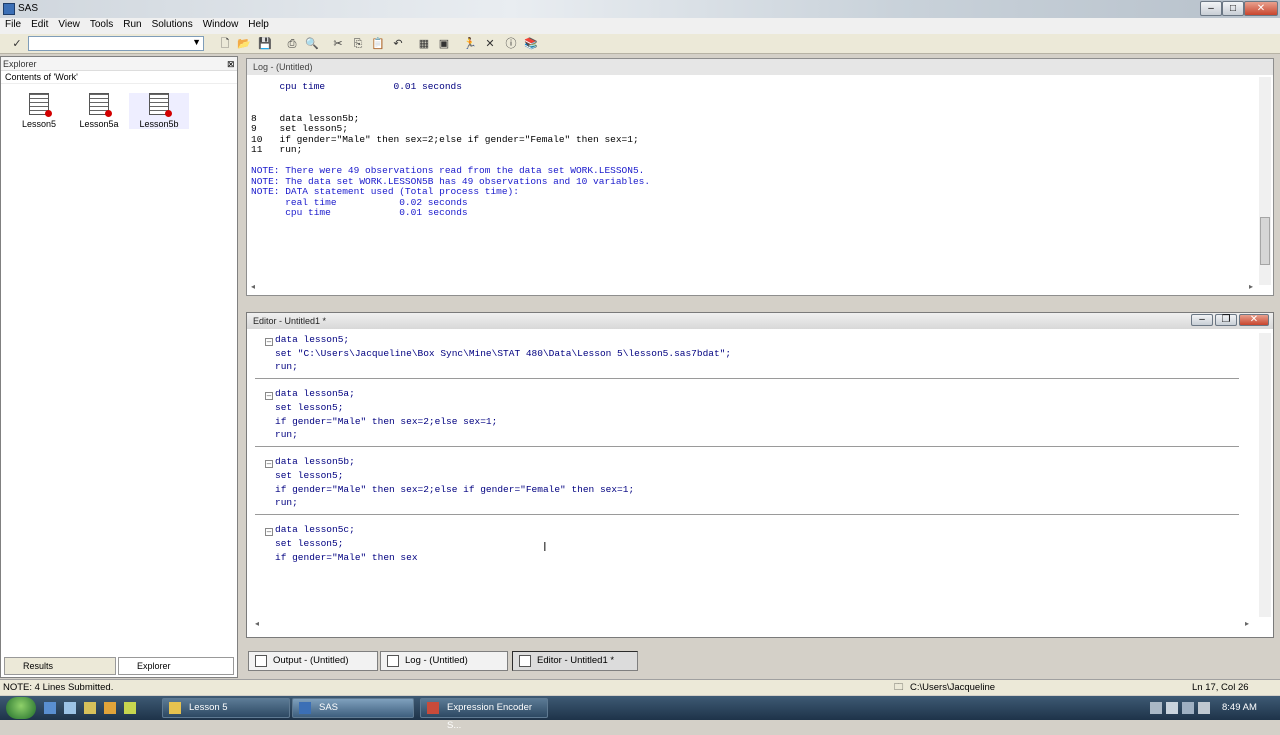  Describe the element at coordinates (338, 44) in the screenshot. I see `cut-icon: ✂` at that location.